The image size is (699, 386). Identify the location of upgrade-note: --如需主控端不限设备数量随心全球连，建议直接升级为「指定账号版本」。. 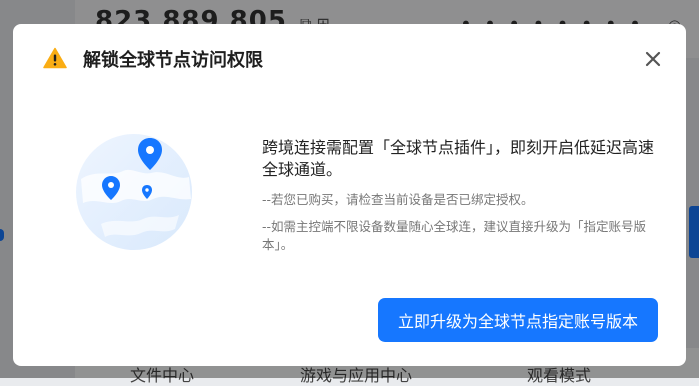
(454, 235).